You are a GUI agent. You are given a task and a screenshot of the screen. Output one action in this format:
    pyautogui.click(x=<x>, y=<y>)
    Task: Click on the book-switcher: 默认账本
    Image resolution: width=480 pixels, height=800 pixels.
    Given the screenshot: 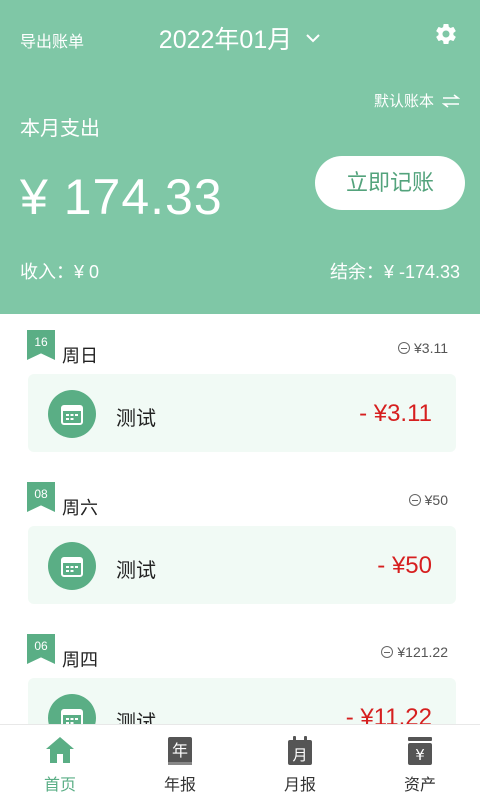 What is the action you would take?
    pyautogui.click(x=417, y=100)
    